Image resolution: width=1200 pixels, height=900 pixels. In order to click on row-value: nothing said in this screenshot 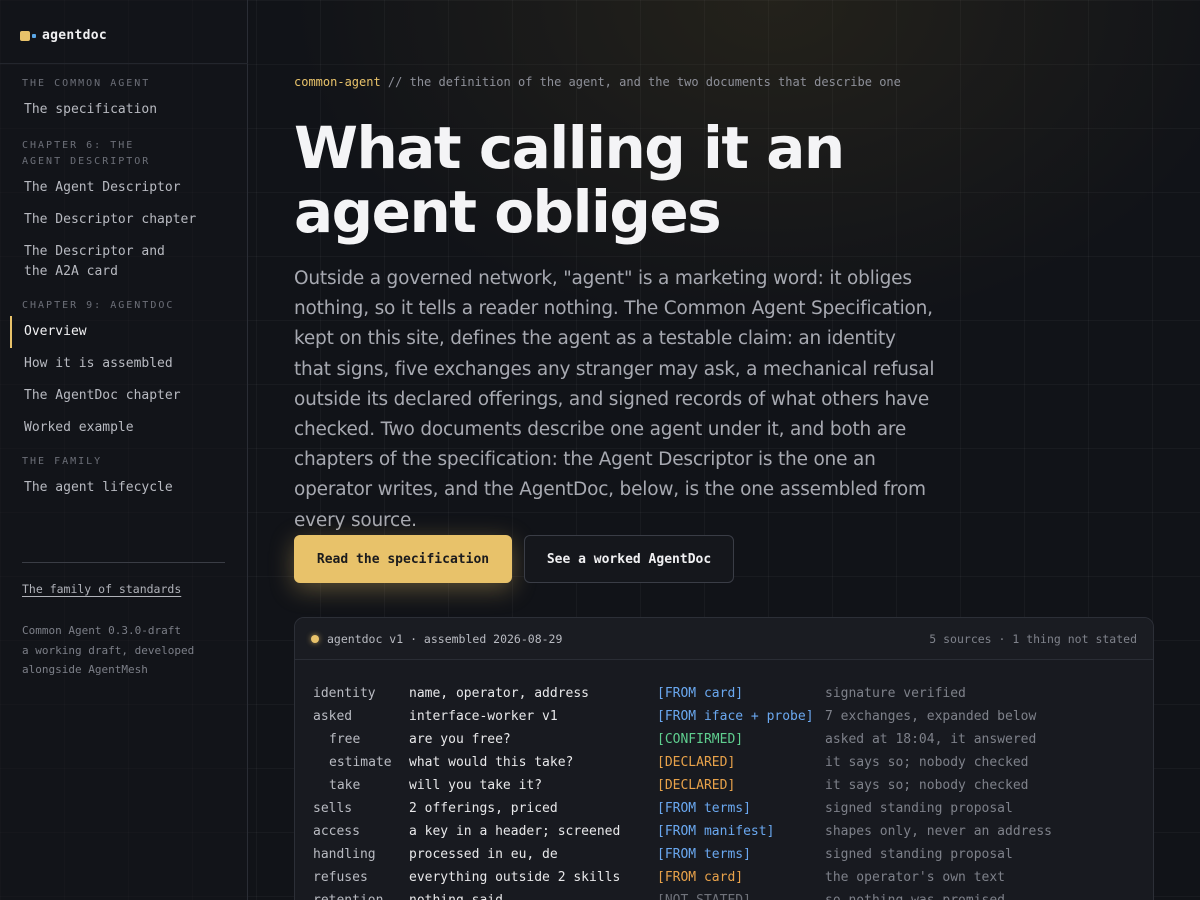, I will do `click(533, 894)`.